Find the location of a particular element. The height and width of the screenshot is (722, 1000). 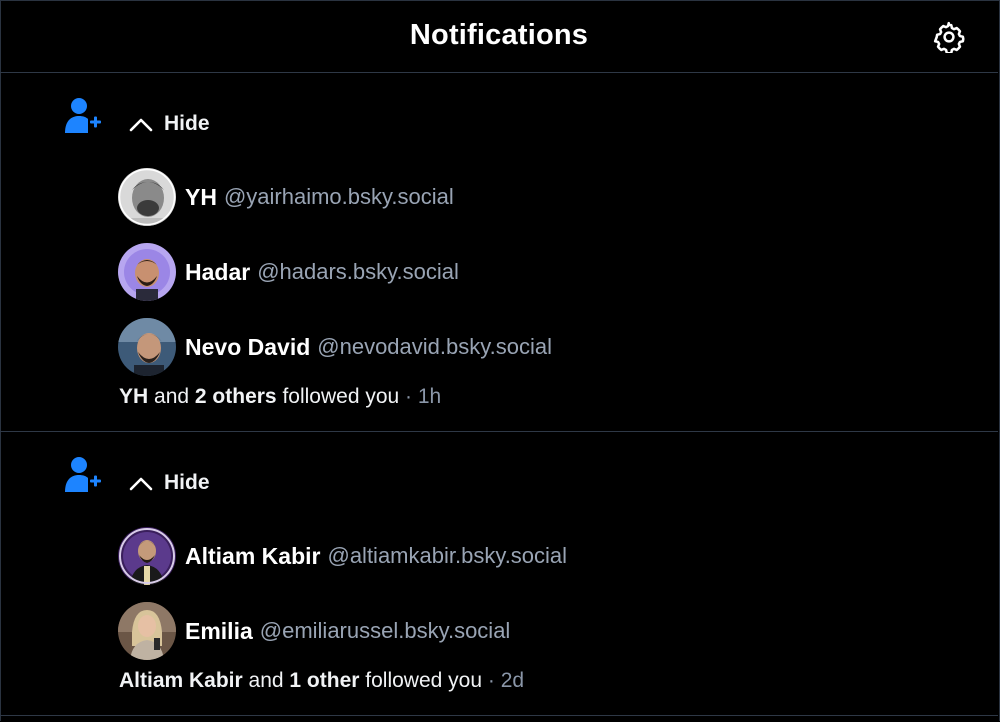

summary-others: 2 others is located at coordinates (236, 396).